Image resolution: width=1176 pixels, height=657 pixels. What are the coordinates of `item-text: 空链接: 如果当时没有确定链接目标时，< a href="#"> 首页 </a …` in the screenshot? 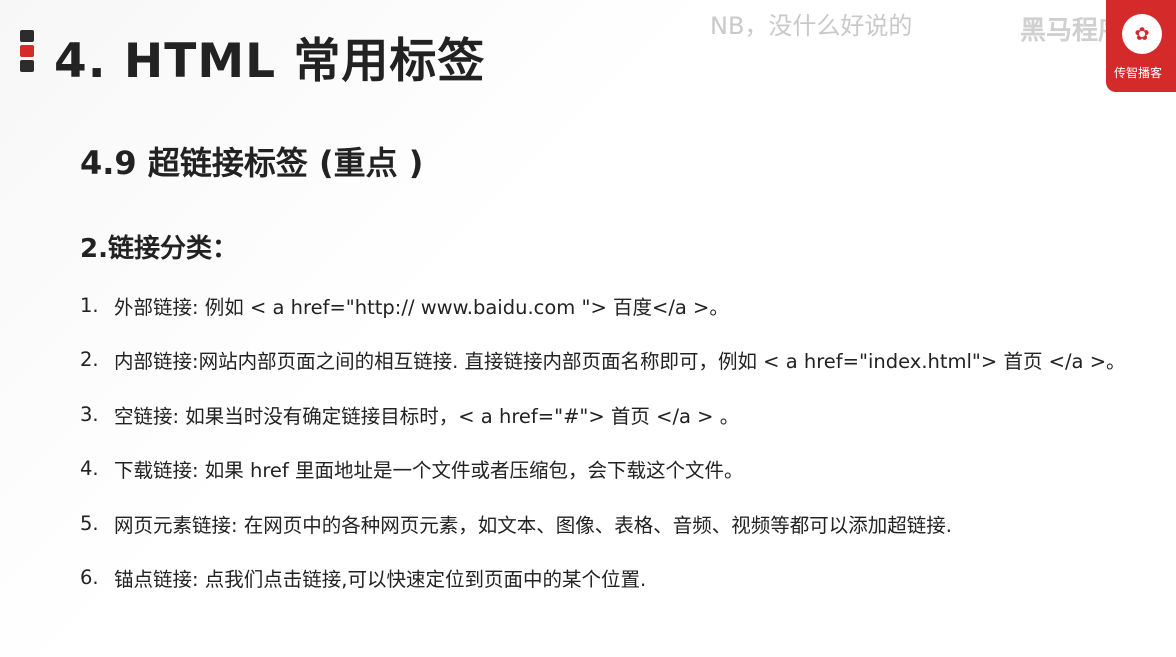 It's located at (427, 416).